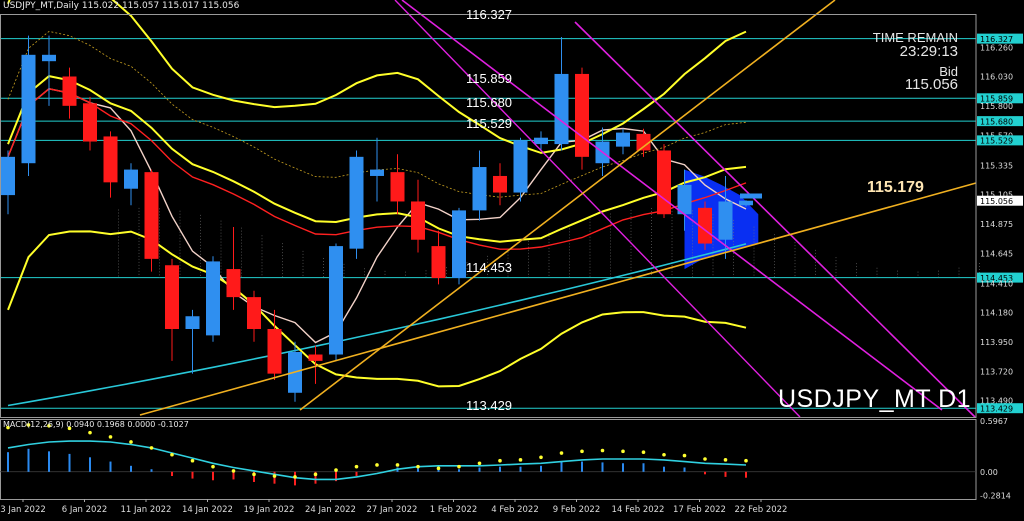 The width and height of the screenshot is (1024, 521). What do you see at coordinates (996, 47) in the screenshot?
I see `y-tick-label: 116.260` at bounding box center [996, 47].